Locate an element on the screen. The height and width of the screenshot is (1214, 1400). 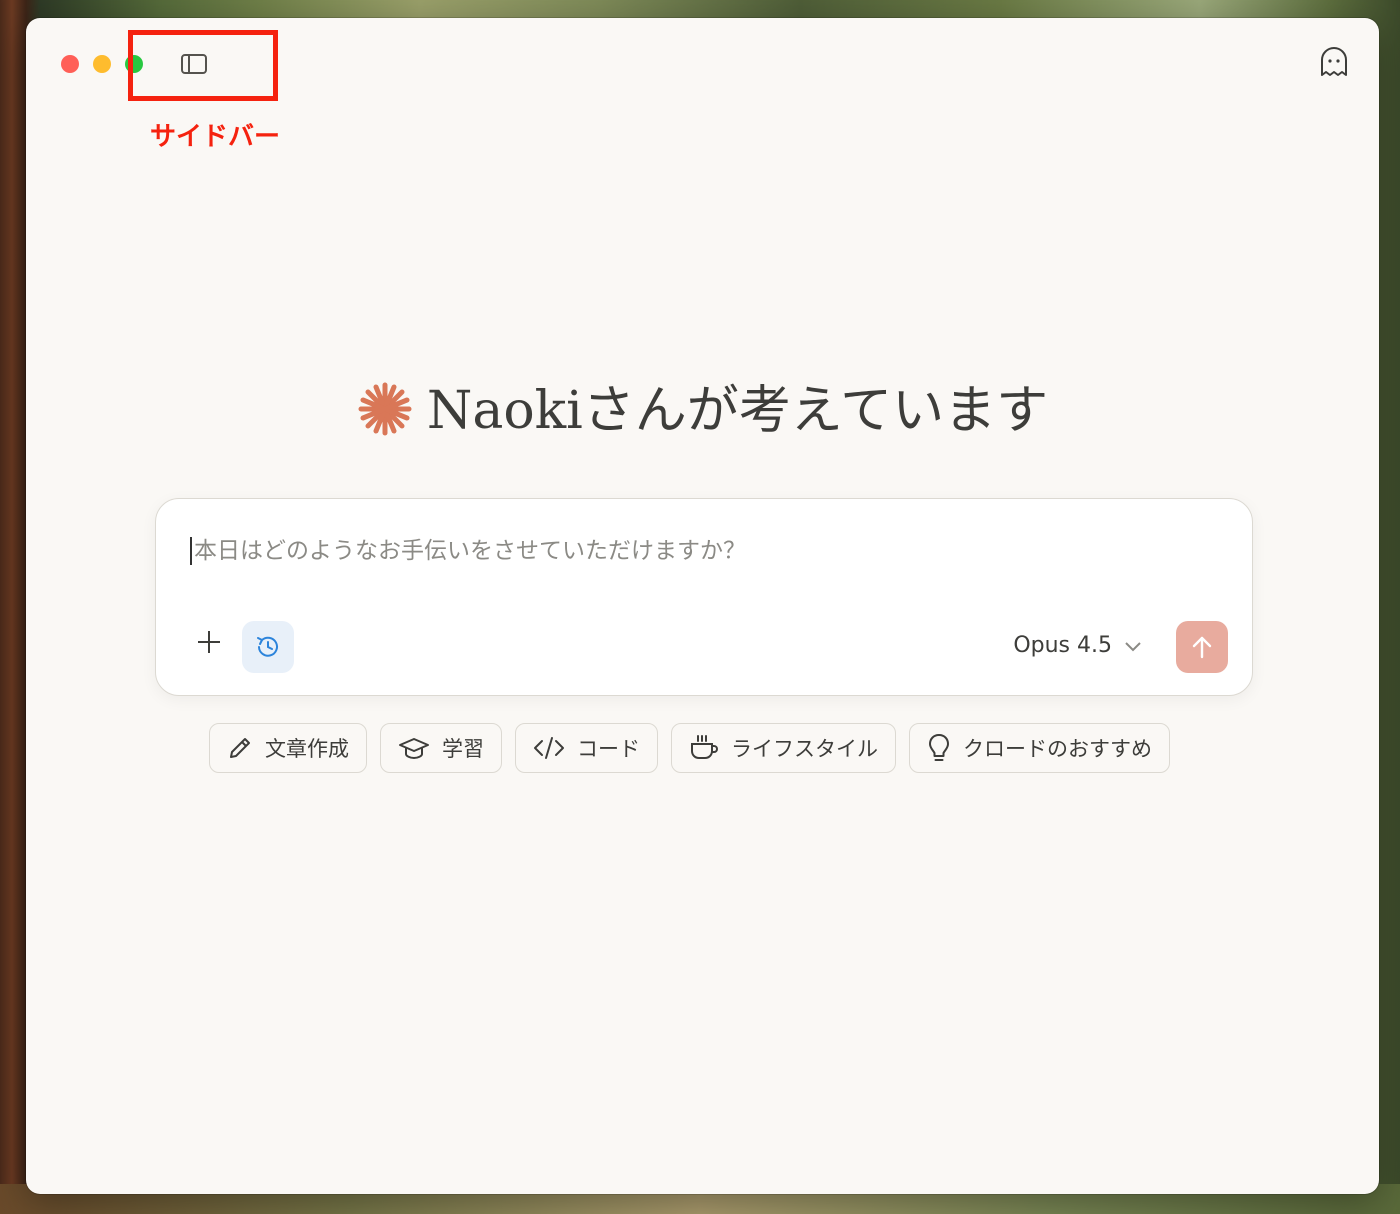
model-selector: Opus 4.5 is located at coordinates (1077, 645).